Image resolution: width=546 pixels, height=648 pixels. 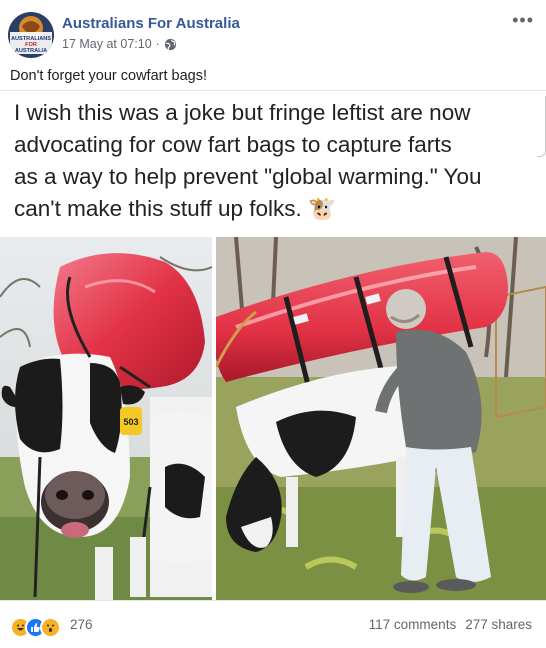 I want to click on shares-count-link: 277 shares, so click(x=498, y=624).